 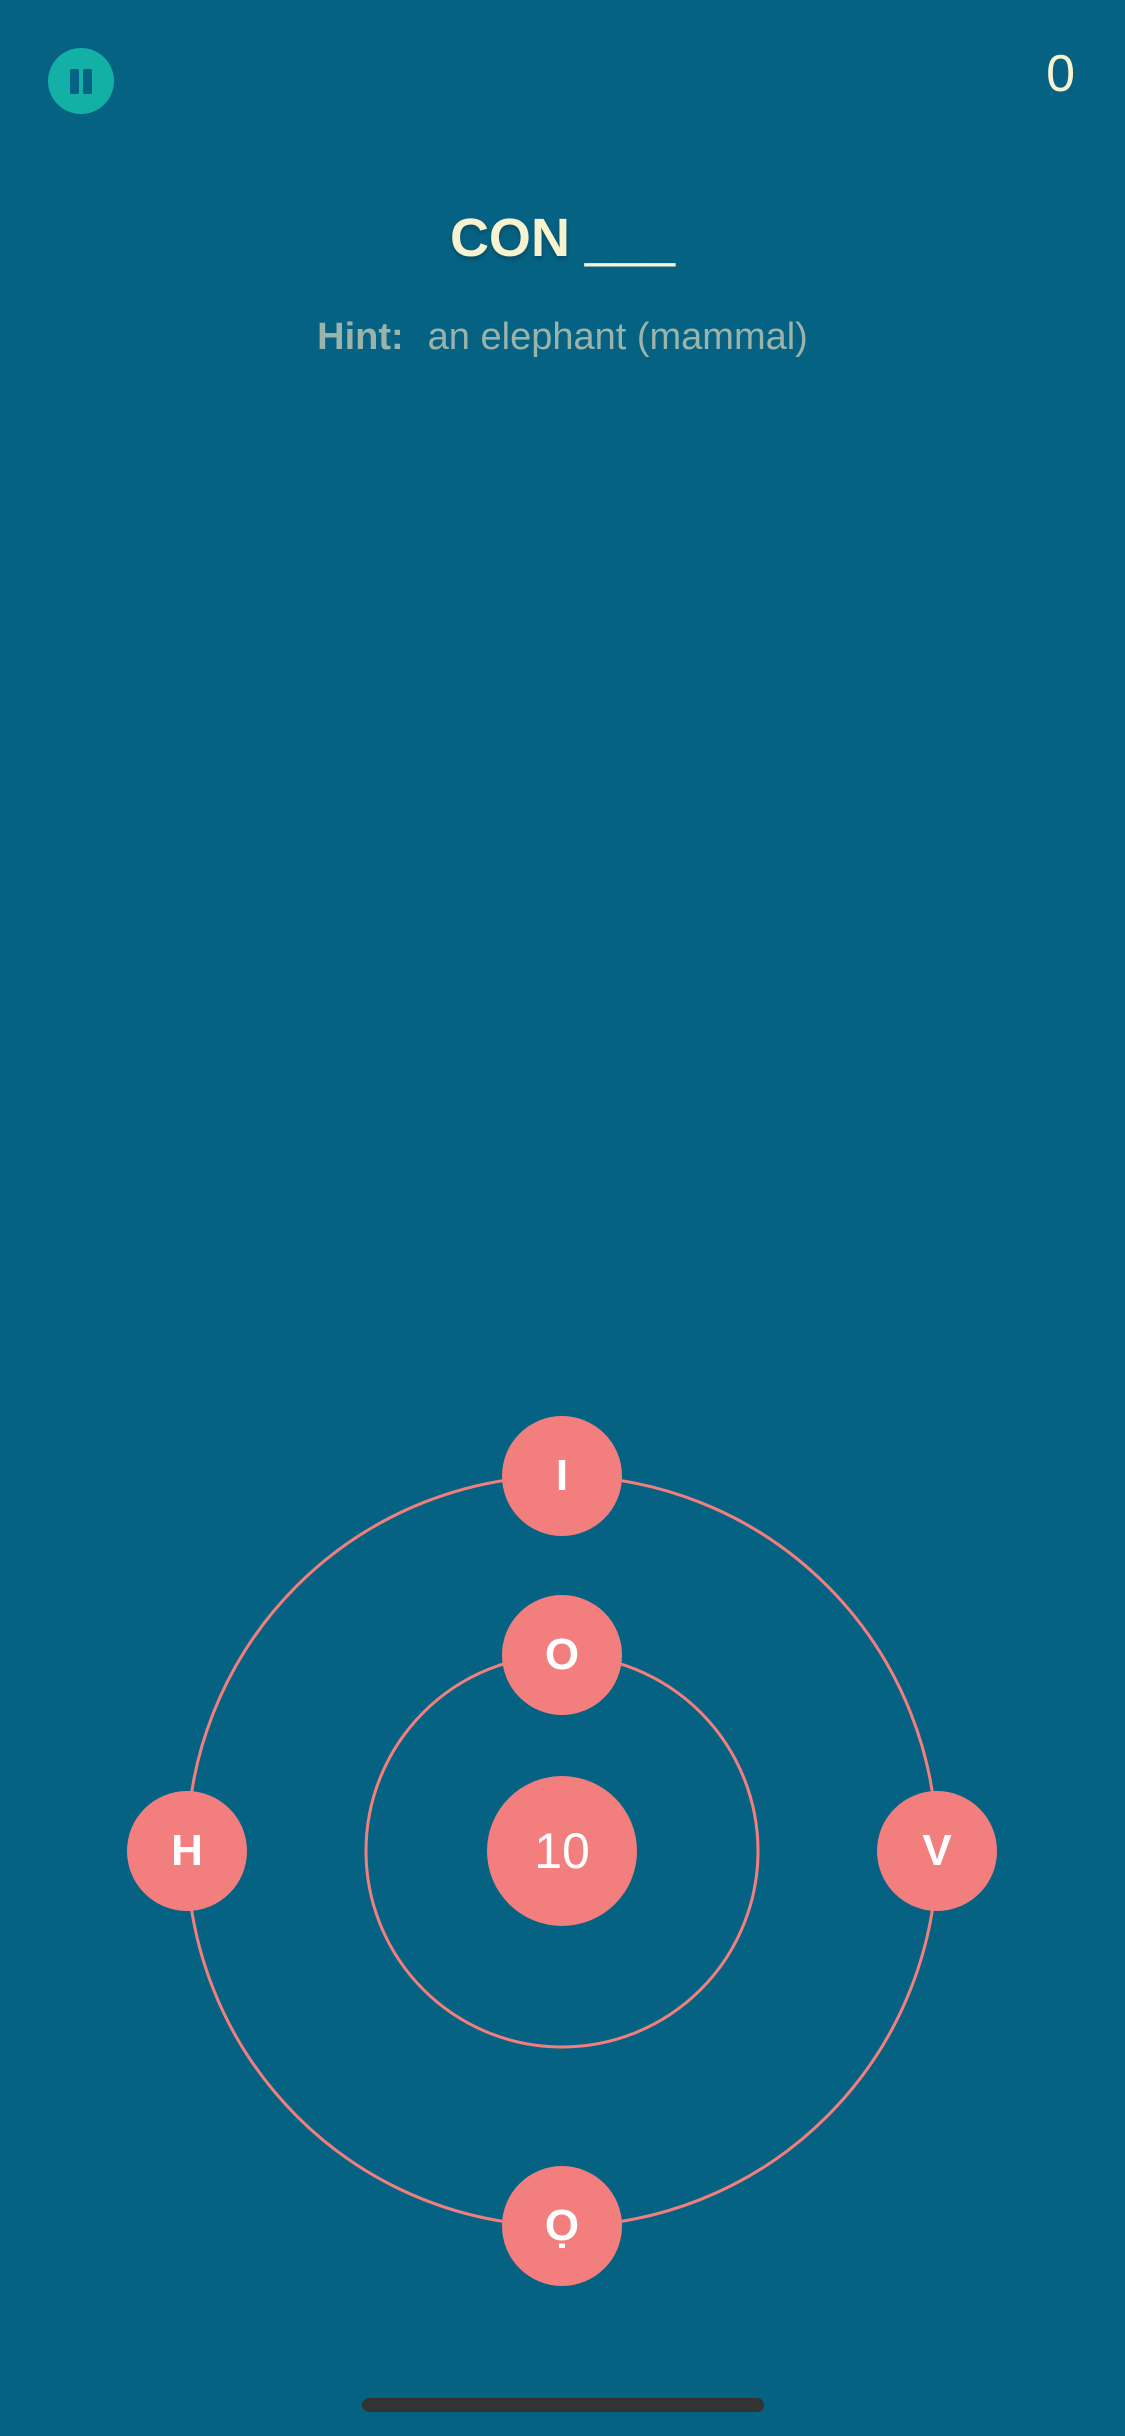 I want to click on letter-node-bottom: Ọ, so click(x=562, y=2226).